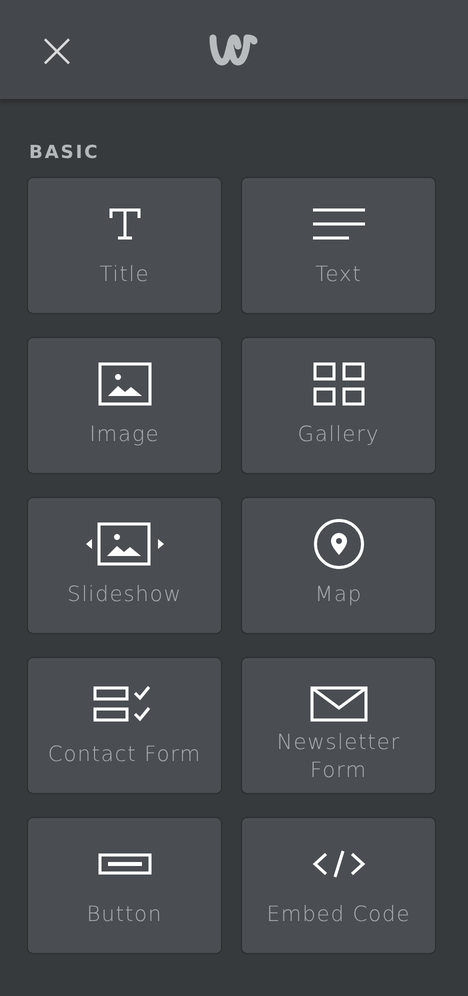  What do you see at coordinates (125, 864) in the screenshot?
I see `button-icon` at bounding box center [125, 864].